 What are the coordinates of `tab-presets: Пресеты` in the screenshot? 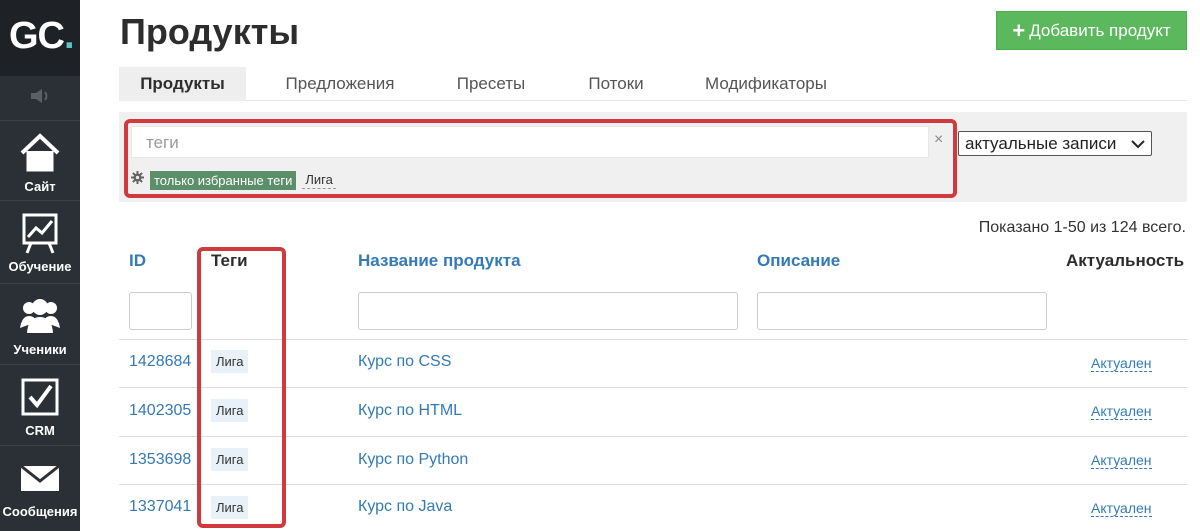 It's located at (491, 84).